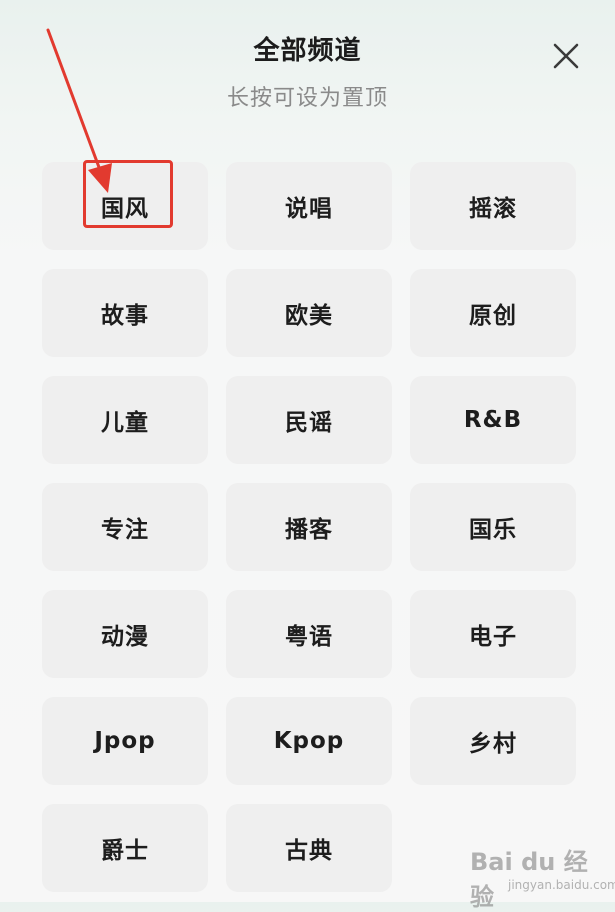  I want to click on channel-label: 乡村, so click(493, 744).